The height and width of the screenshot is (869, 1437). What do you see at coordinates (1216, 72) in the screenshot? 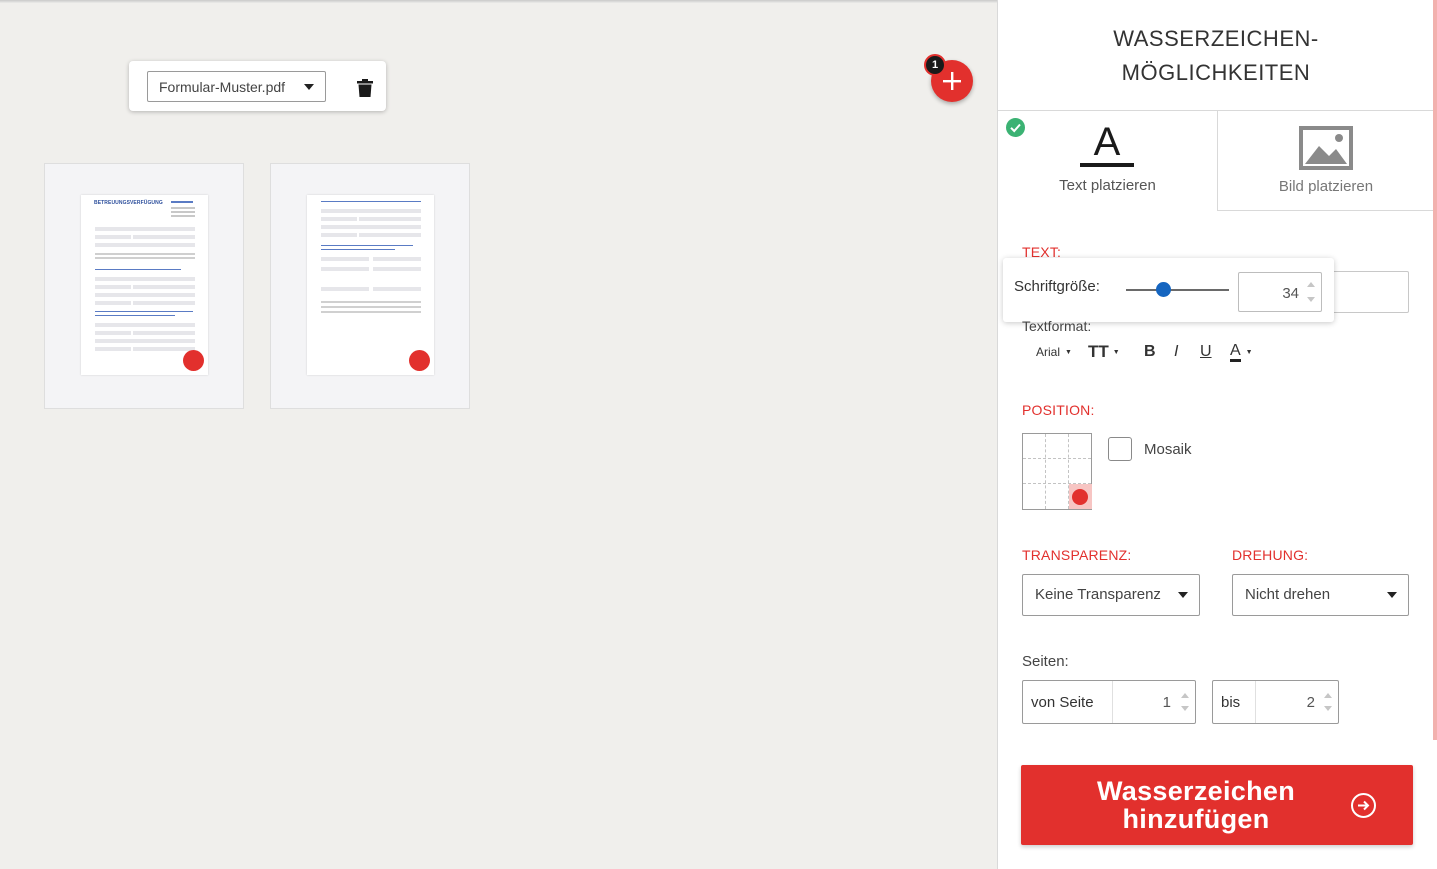
I see `panel-title-line2: MÖGLICHKEITEN` at bounding box center [1216, 72].